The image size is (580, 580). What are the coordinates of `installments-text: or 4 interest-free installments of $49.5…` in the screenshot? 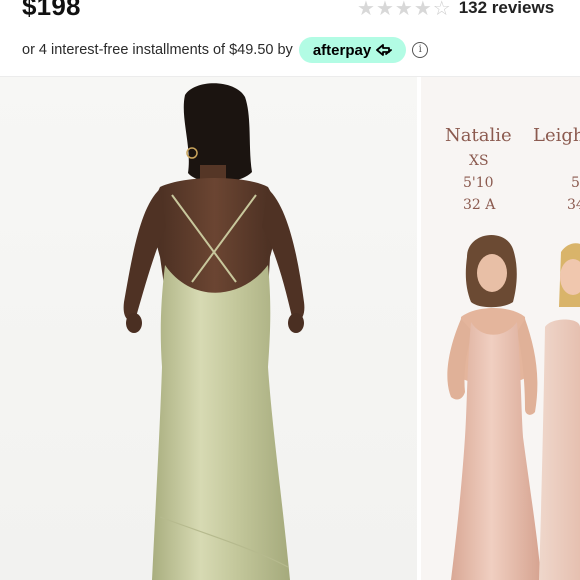 It's located at (157, 50).